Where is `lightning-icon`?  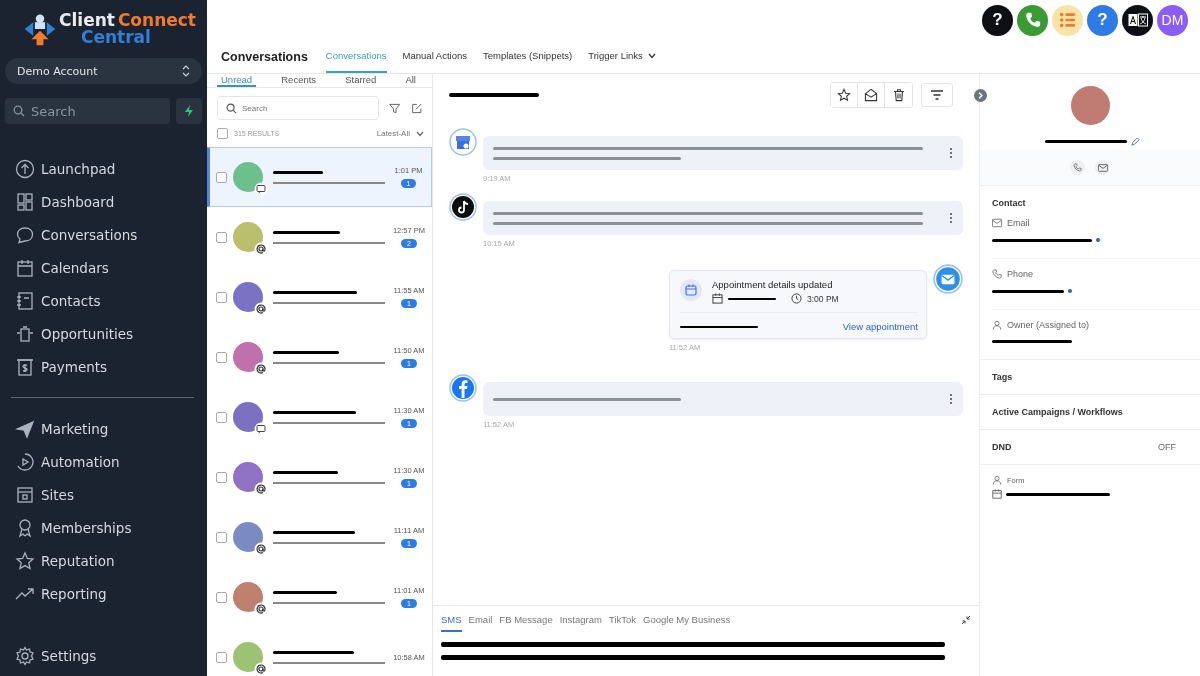 lightning-icon is located at coordinates (189, 111).